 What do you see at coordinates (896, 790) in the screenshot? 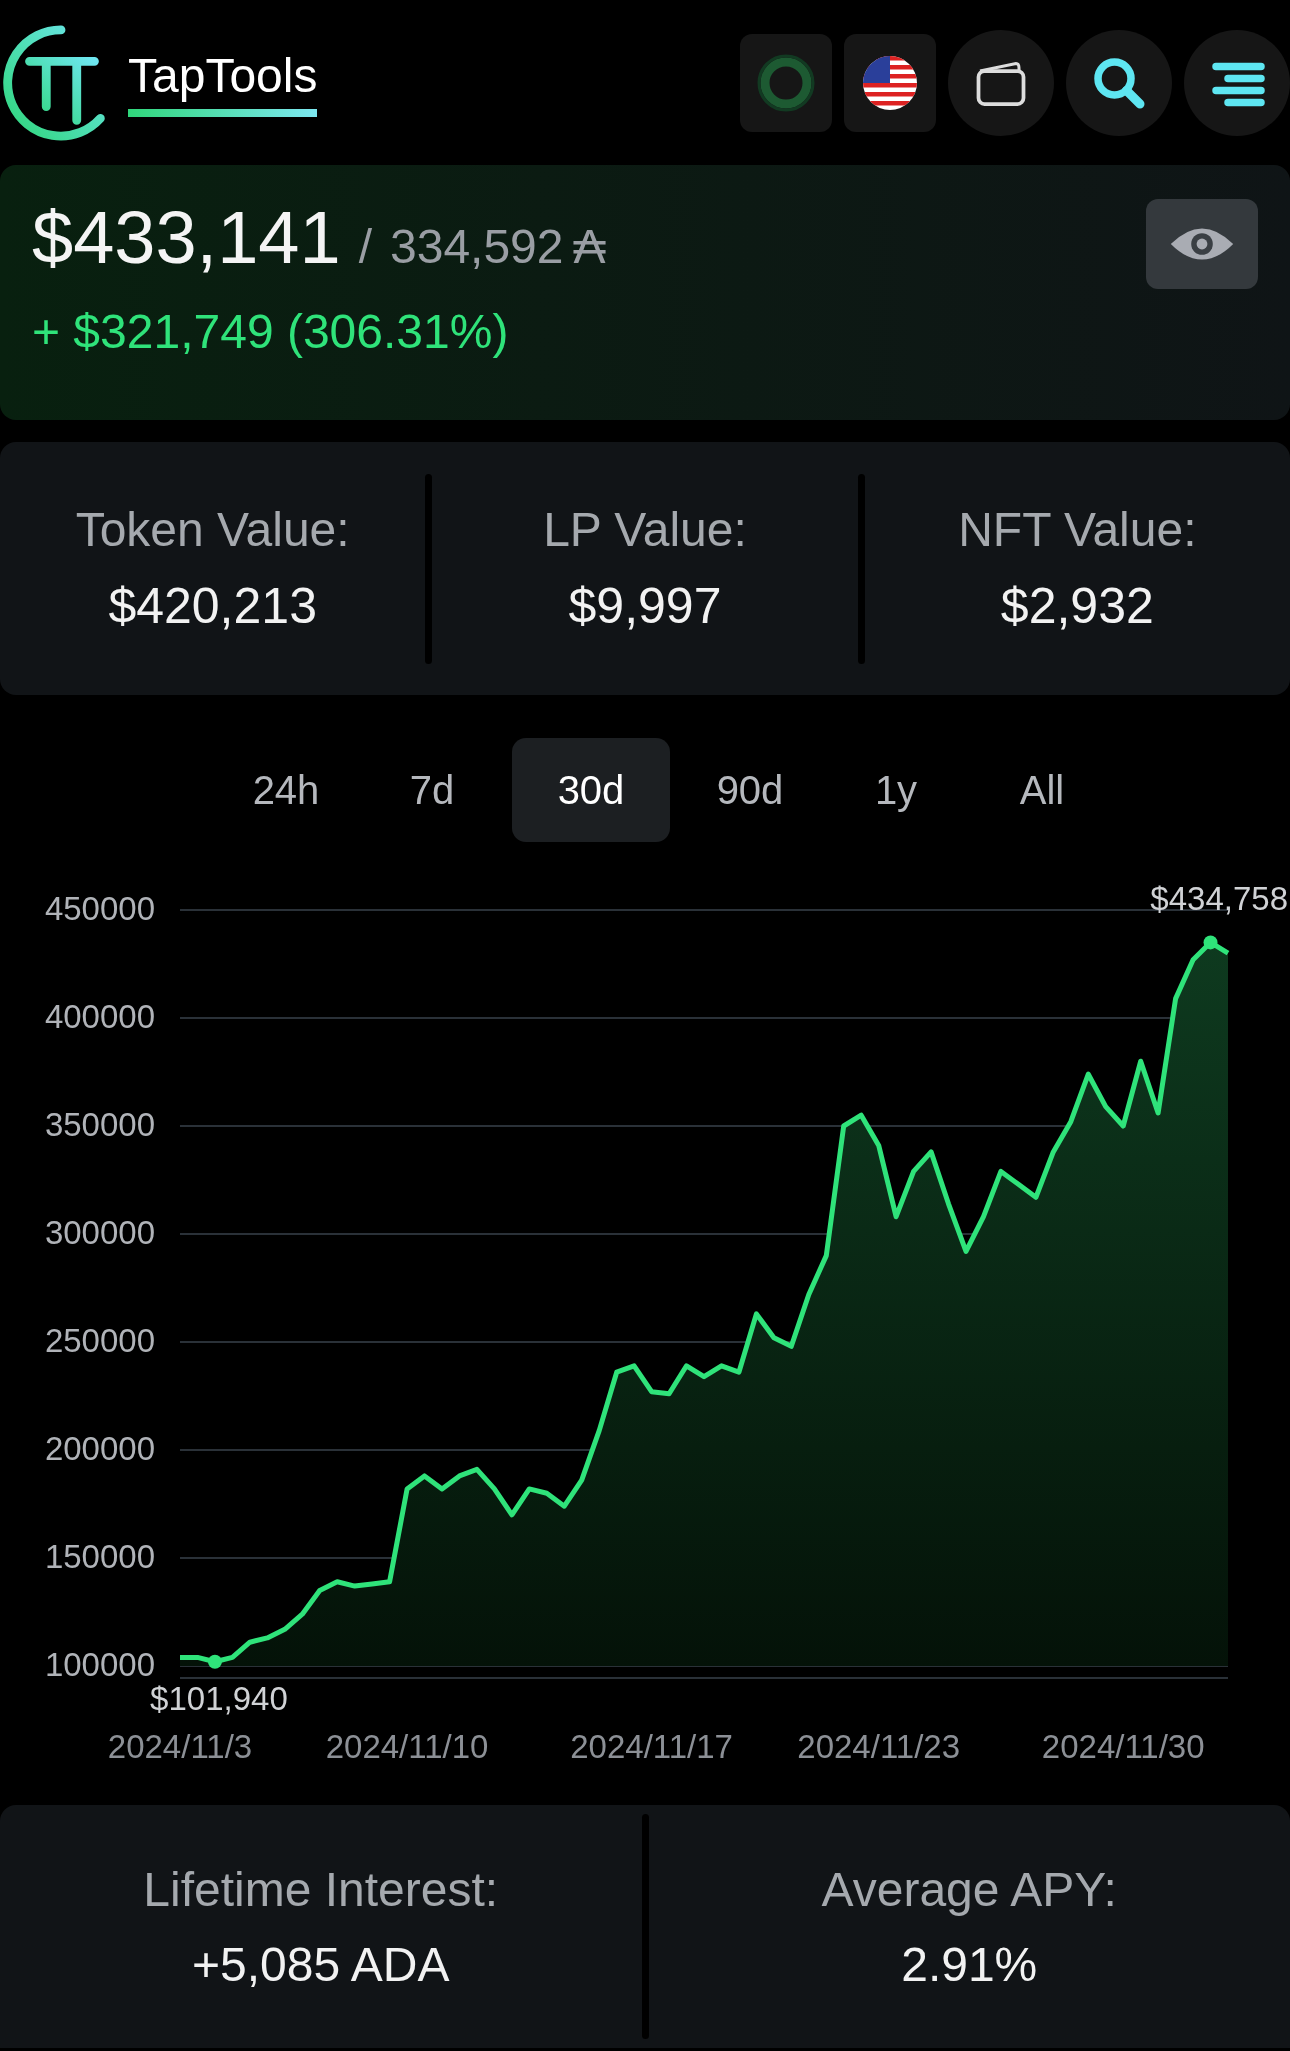
I see `range-tab: 1y` at bounding box center [896, 790].